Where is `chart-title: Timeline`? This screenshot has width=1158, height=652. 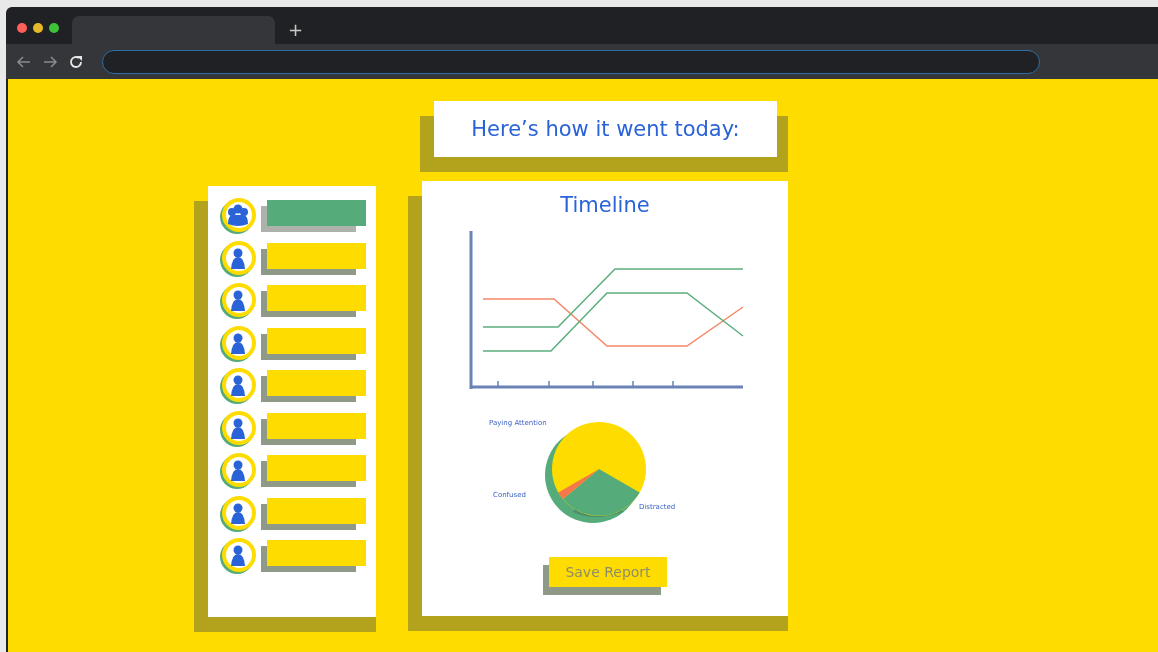
chart-title: Timeline is located at coordinates (605, 205).